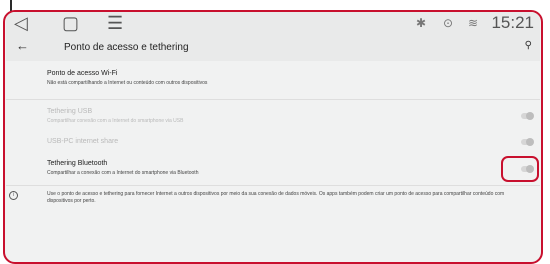  I want to click on wifi-icon: ≋, so click(473, 23).